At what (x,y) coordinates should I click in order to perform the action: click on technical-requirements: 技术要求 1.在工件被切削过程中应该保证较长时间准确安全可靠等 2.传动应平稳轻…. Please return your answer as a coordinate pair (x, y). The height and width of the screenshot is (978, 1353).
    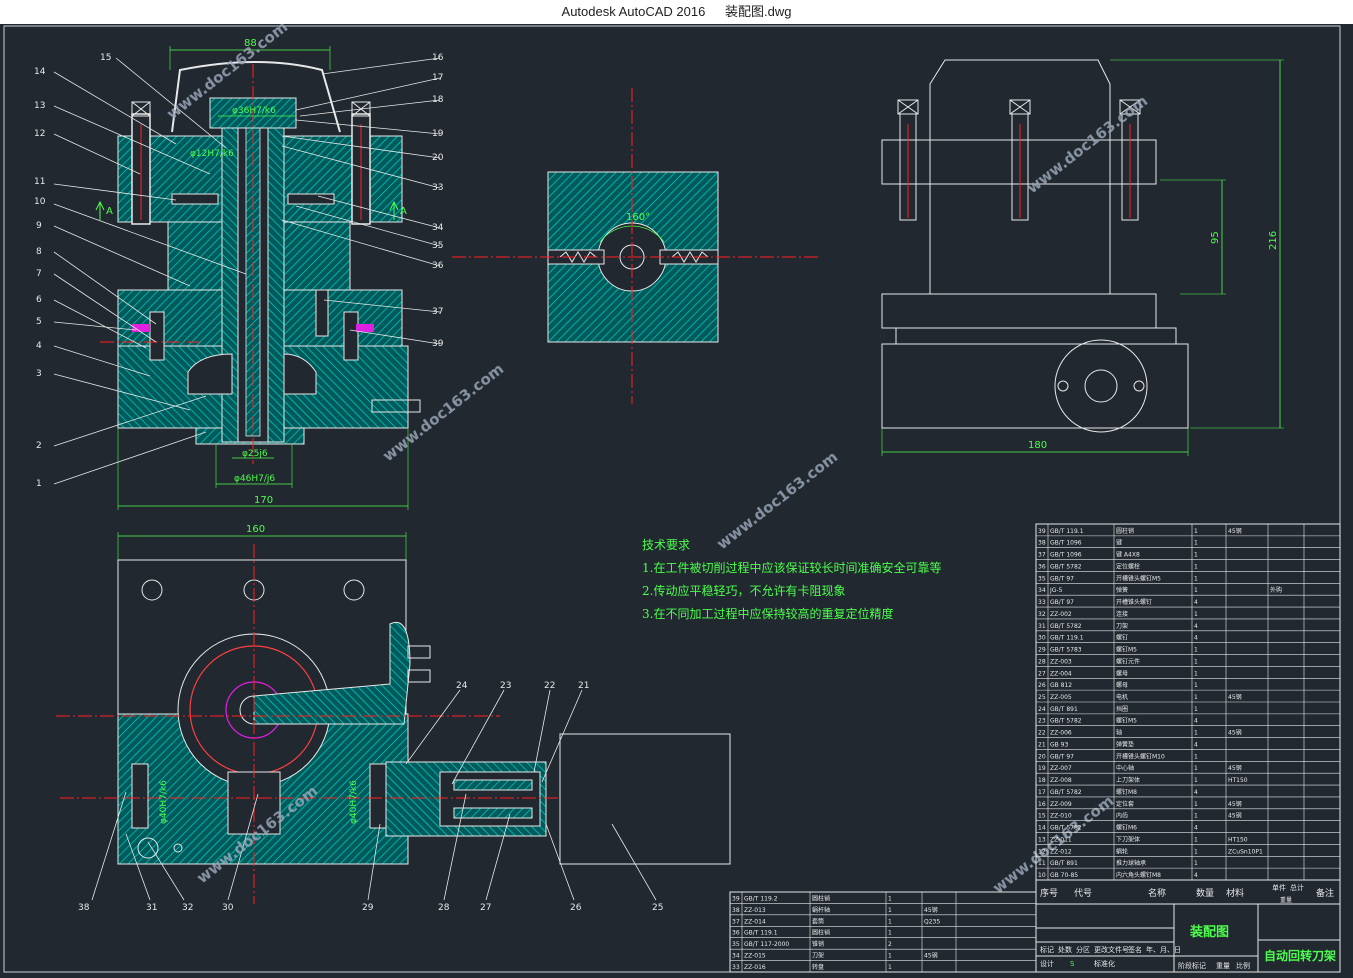
    Looking at the image, I should click on (791, 580).